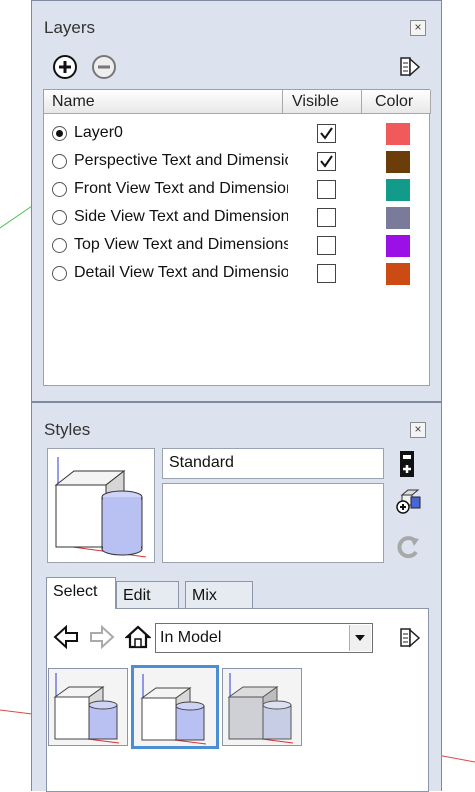  Describe the element at coordinates (409, 502) in the screenshot. I see `update-style-icon` at that location.